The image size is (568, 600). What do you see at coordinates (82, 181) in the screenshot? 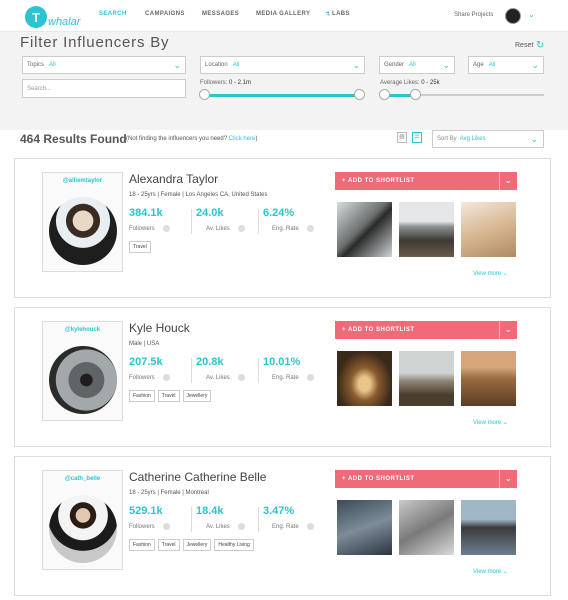
I see `influencer-handle: @alliemtaylor` at bounding box center [82, 181].